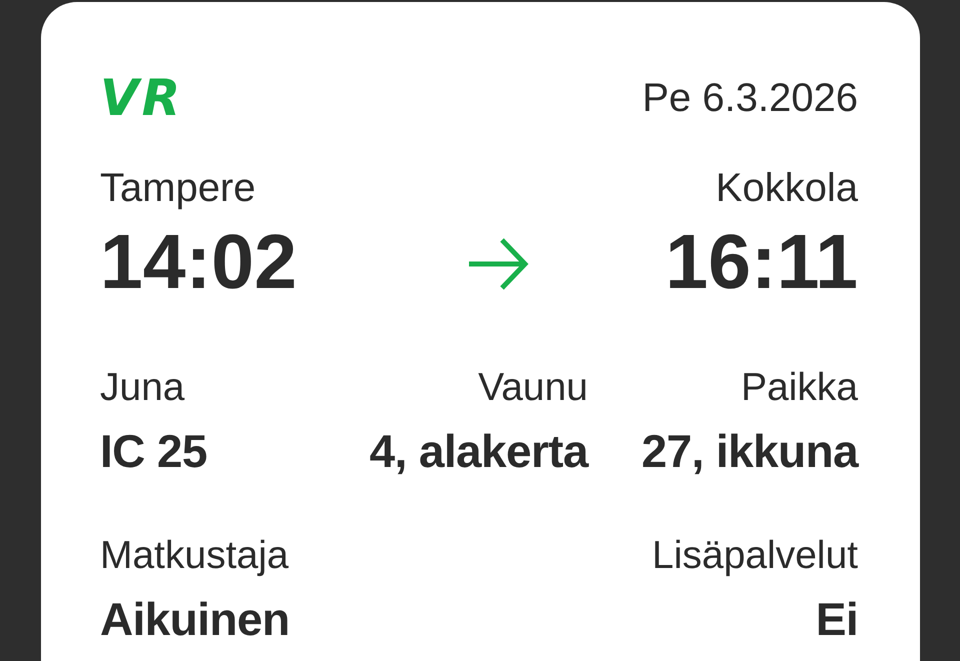  What do you see at coordinates (787, 188) in the screenshot?
I see `arrival-station: Kokkola` at bounding box center [787, 188].